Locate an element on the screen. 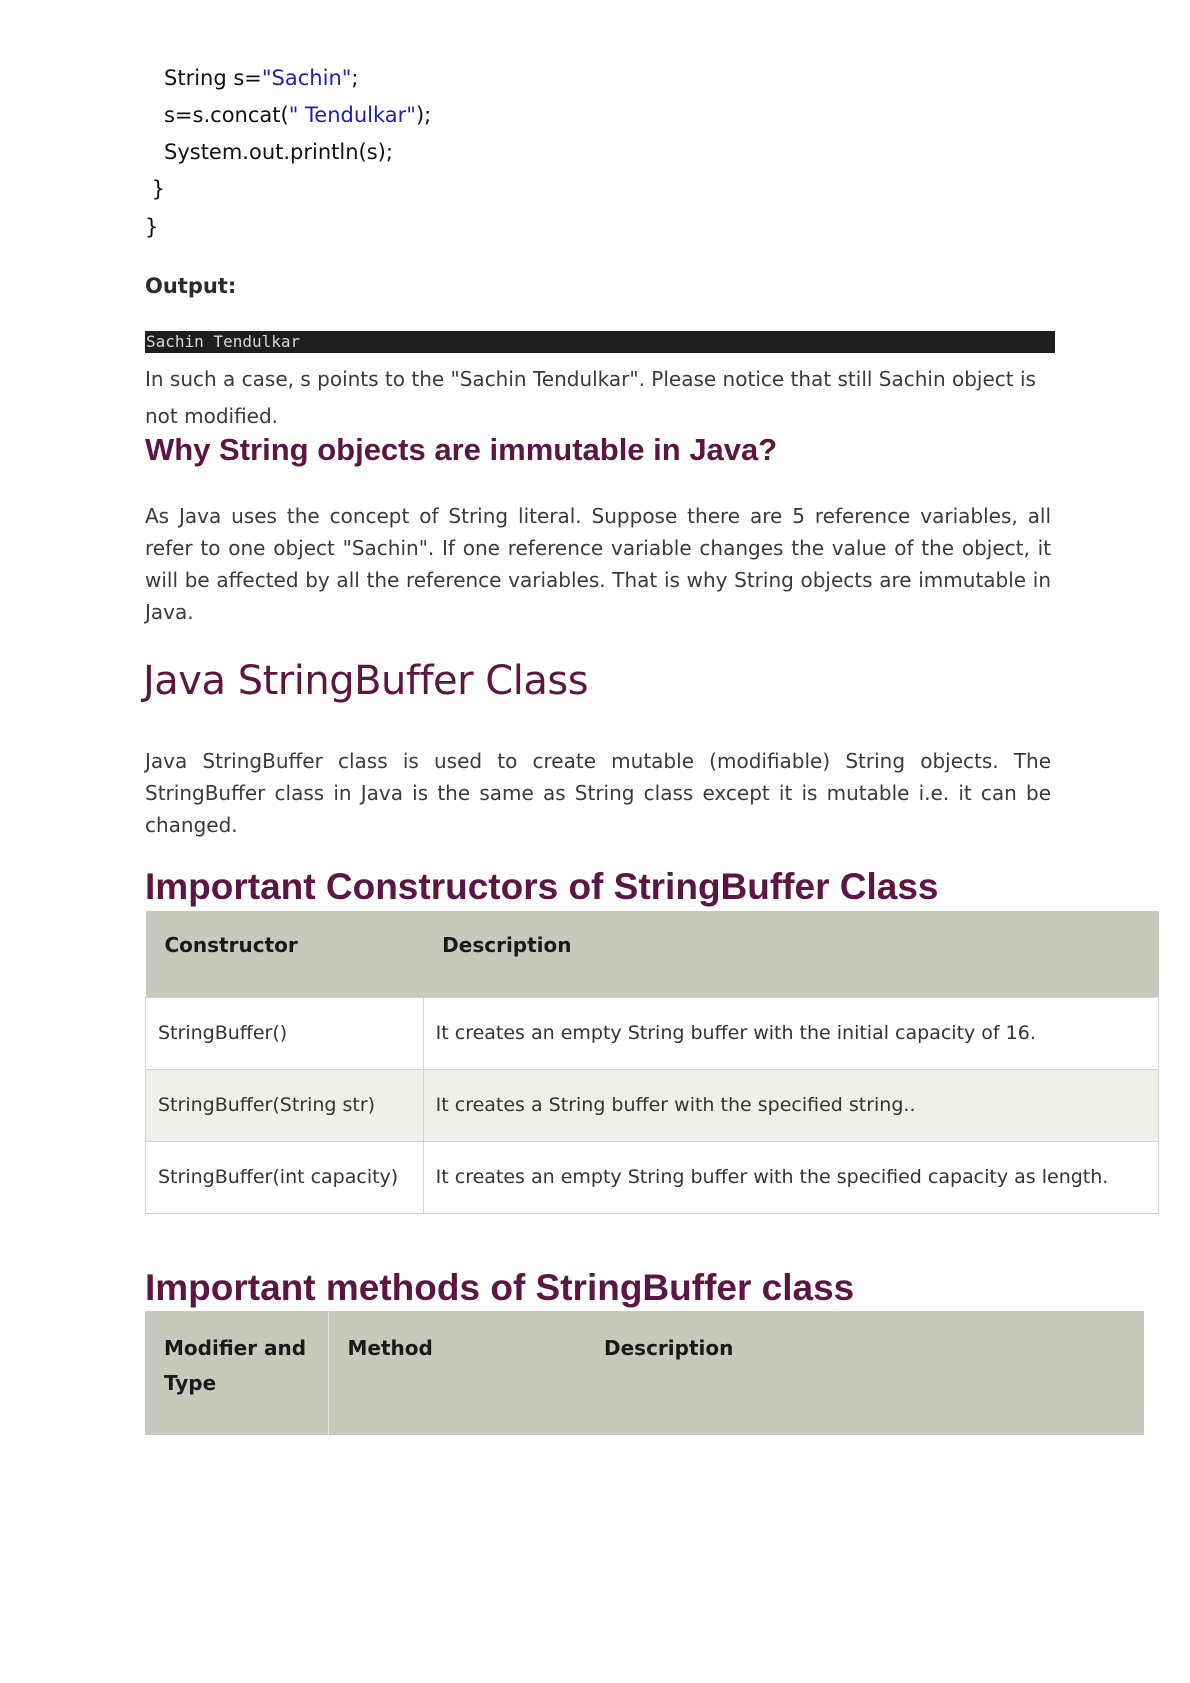 Image resolution: width=1190 pixels, height=1683 pixels. column-header: Method is located at coordinates (456, 1373).